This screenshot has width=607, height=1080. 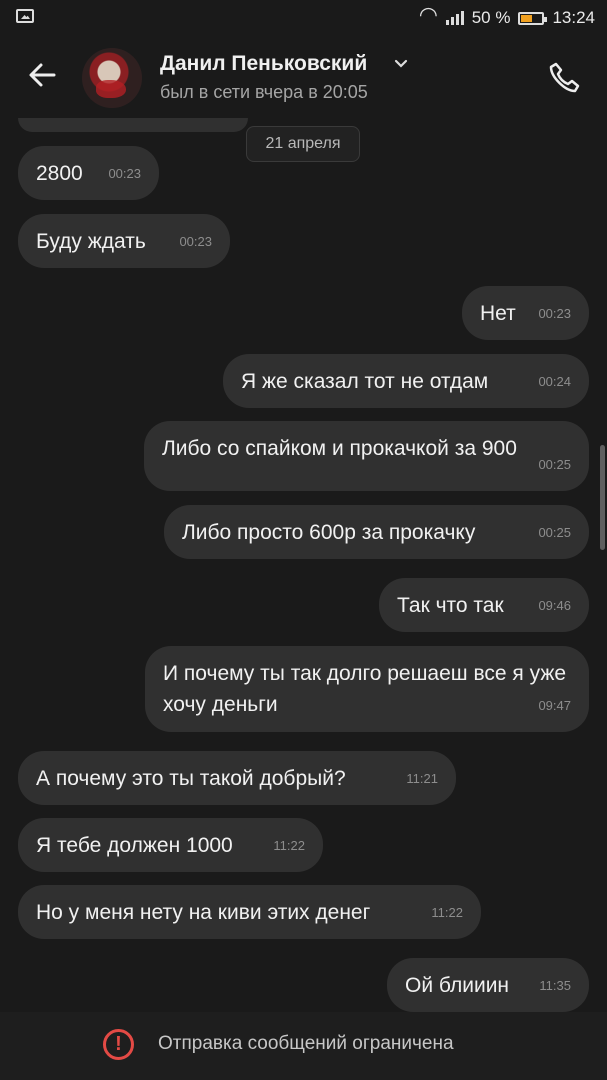 I want to click on messaging-restricted-text: Отправка сообщений ограничена, so click(x=306, y=1043).